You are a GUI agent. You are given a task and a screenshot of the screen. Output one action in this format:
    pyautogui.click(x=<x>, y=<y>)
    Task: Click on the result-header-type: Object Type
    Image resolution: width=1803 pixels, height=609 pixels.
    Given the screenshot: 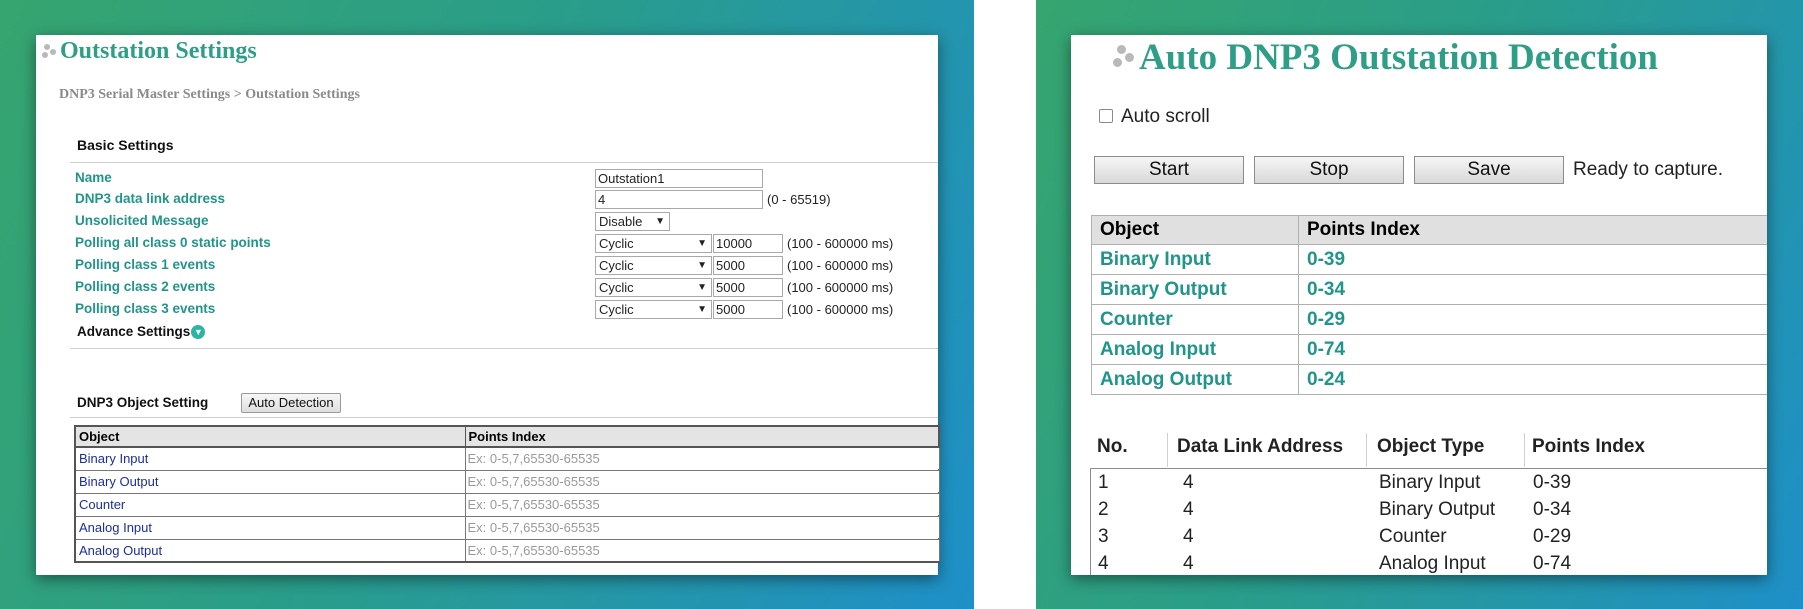 What is the action you would take?
    pyautogui.click(x=1431, y=446)
    